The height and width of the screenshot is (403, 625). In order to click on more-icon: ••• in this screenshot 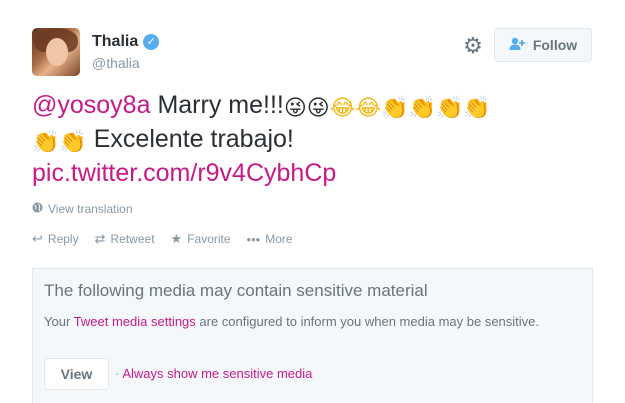, I will do `click(253, 239)`.